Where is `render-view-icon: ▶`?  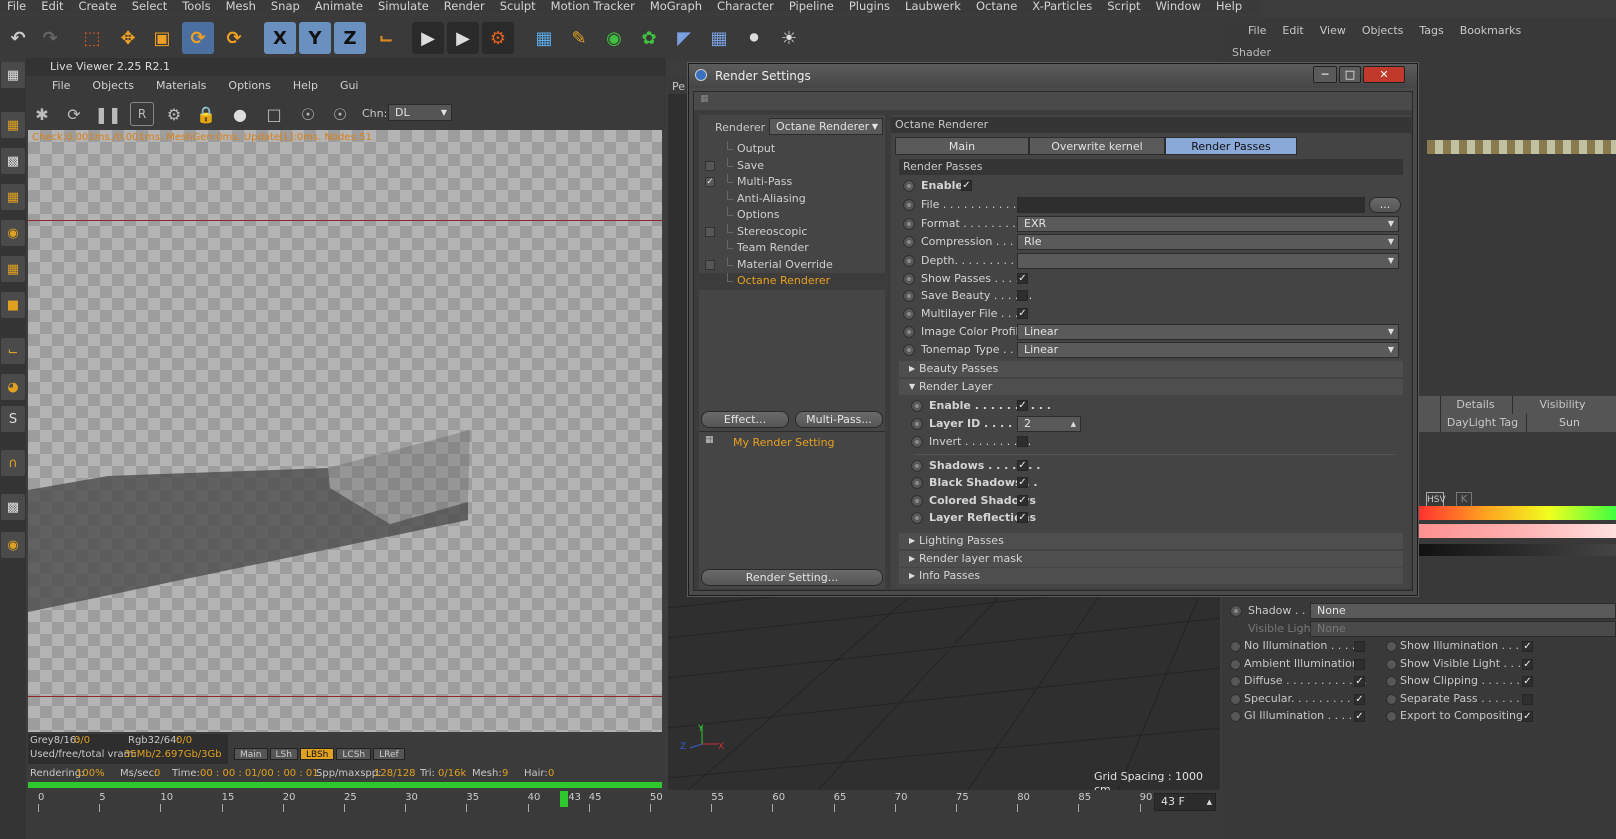
render-view-icon: ▶ is located at coordinates (428, 38).